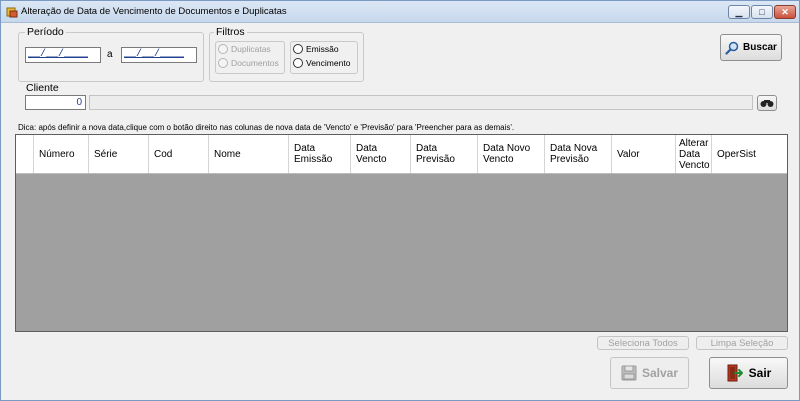  I want to click on radio-documentos: Documentos, so click(248, 63).